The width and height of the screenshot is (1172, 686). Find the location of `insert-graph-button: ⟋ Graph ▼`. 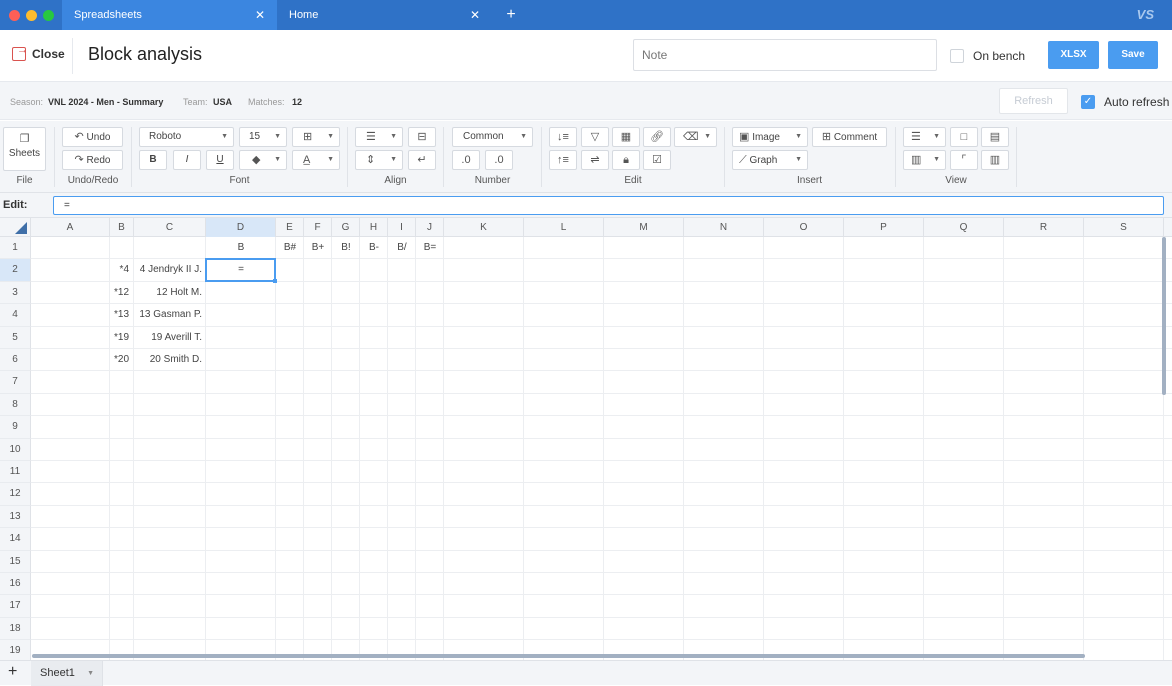

insert-graph-button: ⟋ Graph ▼ is located at coordinates (770, 160).